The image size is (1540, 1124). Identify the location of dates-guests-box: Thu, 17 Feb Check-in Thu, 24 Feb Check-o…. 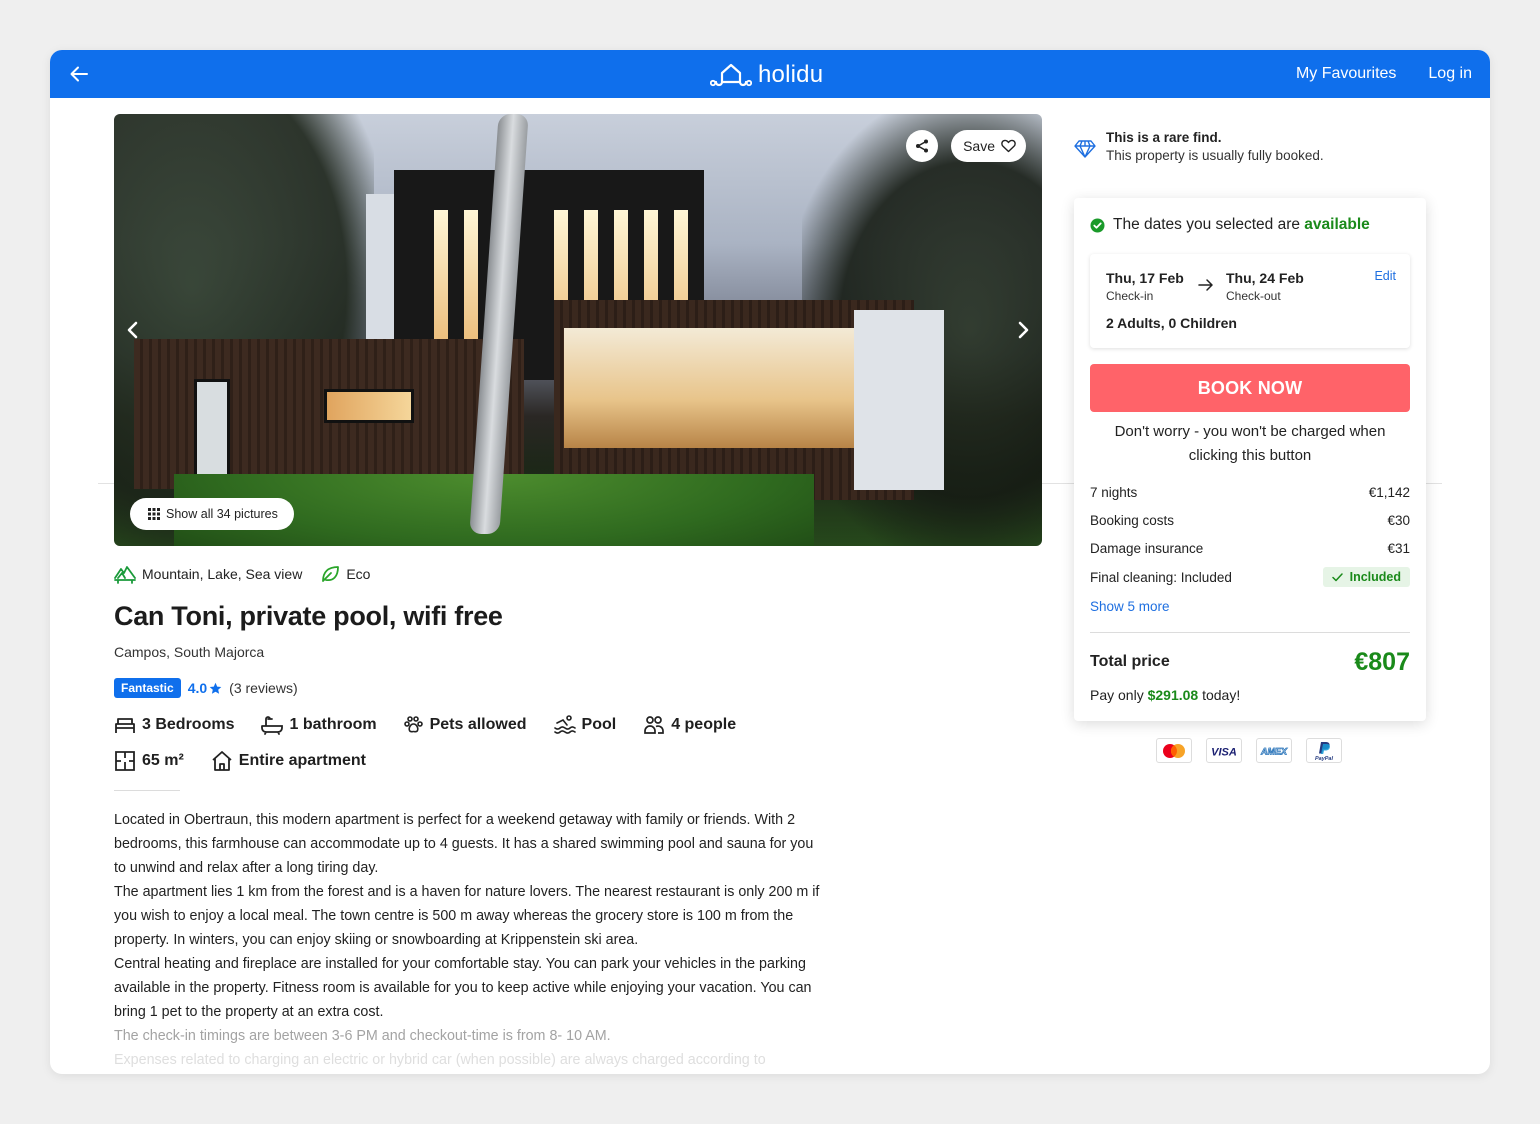
(1250, 301).